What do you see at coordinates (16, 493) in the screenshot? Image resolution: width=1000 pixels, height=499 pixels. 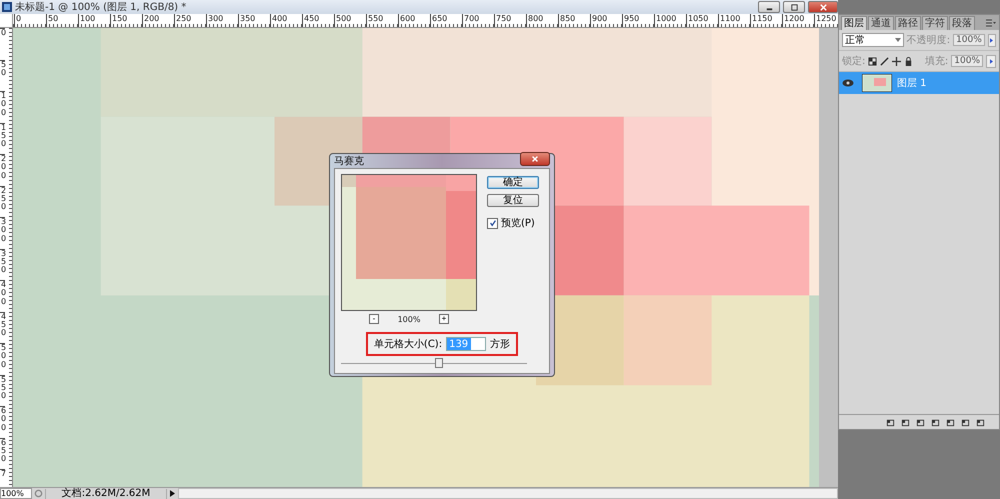 I see `zoom-field: 100%` at bounding box center [16, 493].